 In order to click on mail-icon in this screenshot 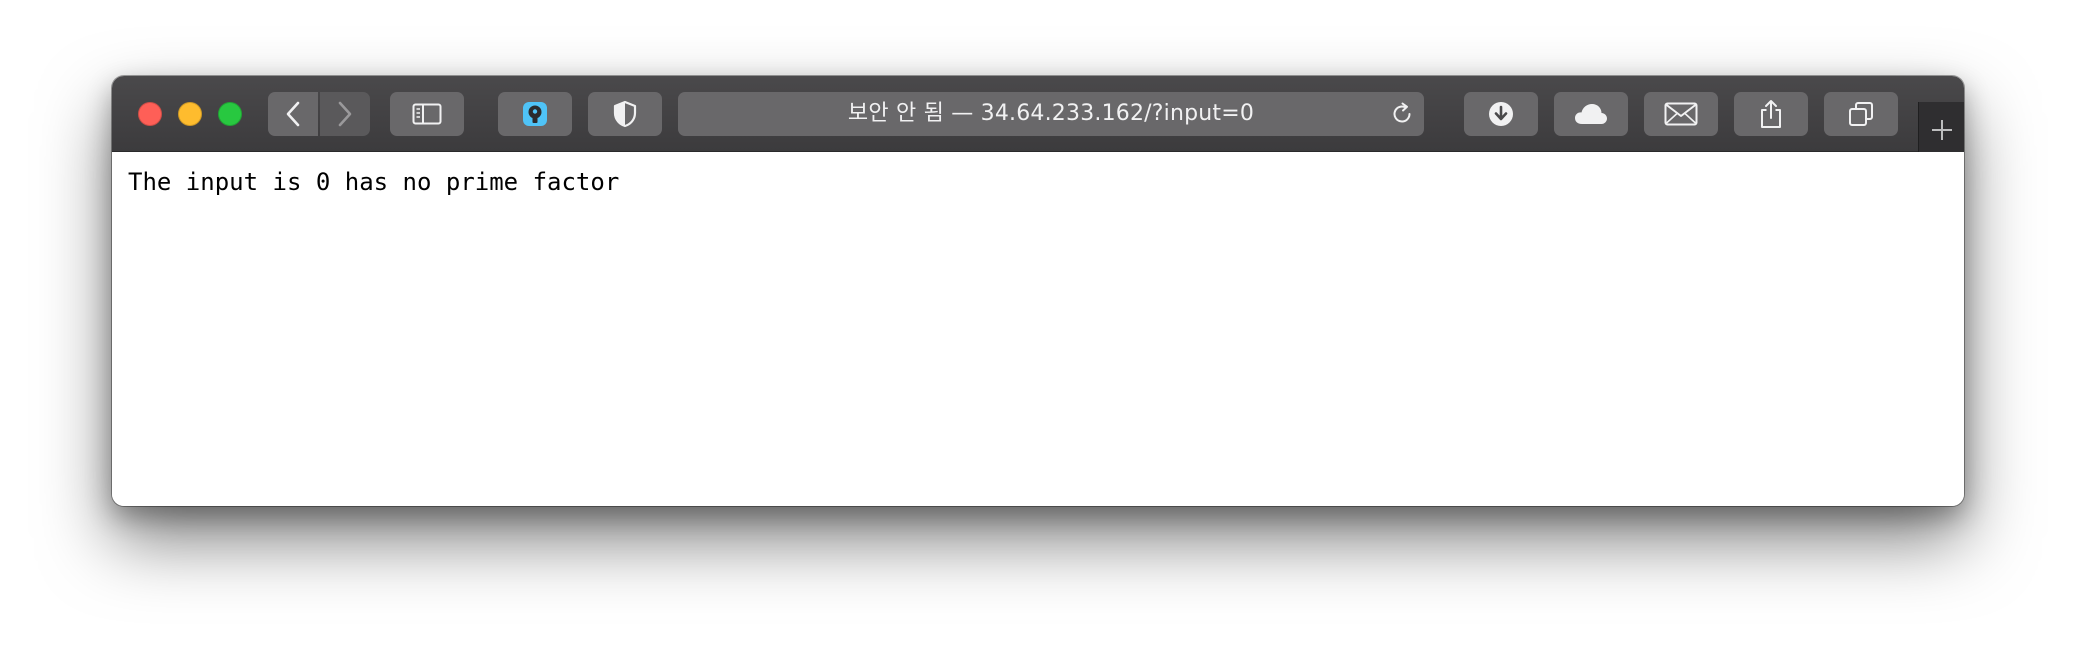, I will do `click(1681, 114)`.